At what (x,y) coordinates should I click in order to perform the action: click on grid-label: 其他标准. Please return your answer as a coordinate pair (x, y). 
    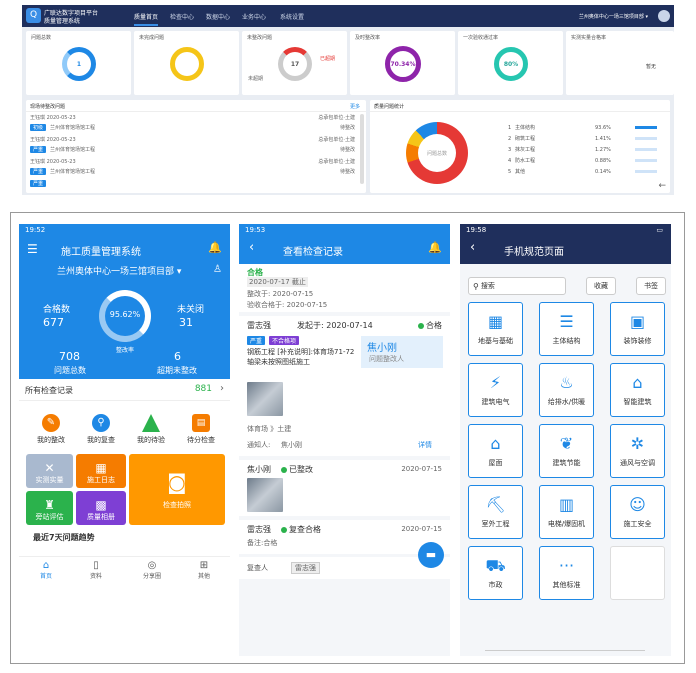
    Looking at the image, I should click on (566, 584).